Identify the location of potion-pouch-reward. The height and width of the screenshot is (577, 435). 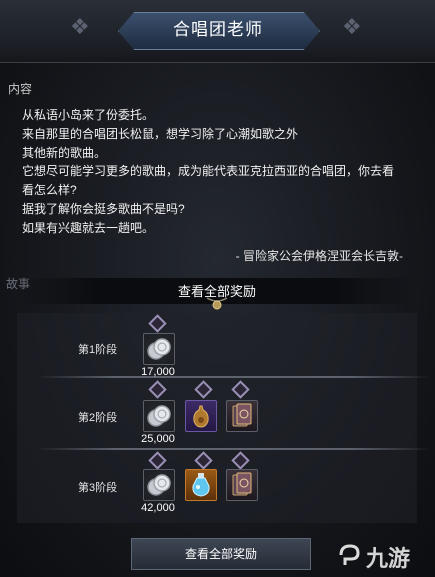
(201, 416).